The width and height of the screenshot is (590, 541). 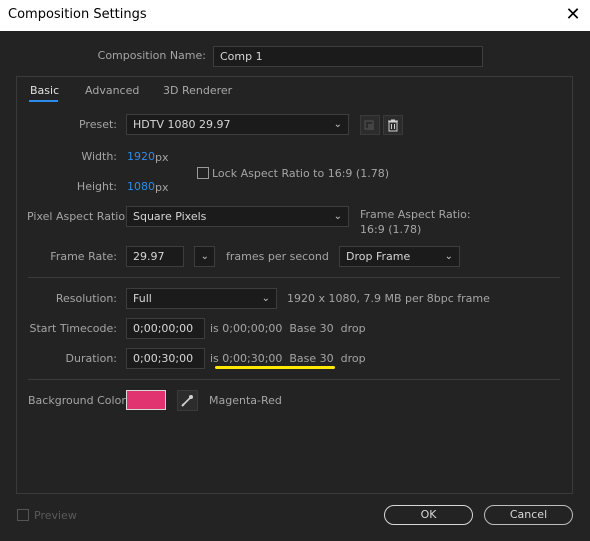 I want to click on lock-aspect-label: Lock Aspect Ratio to 16:9 (1.78), so click(x=300, y=173).